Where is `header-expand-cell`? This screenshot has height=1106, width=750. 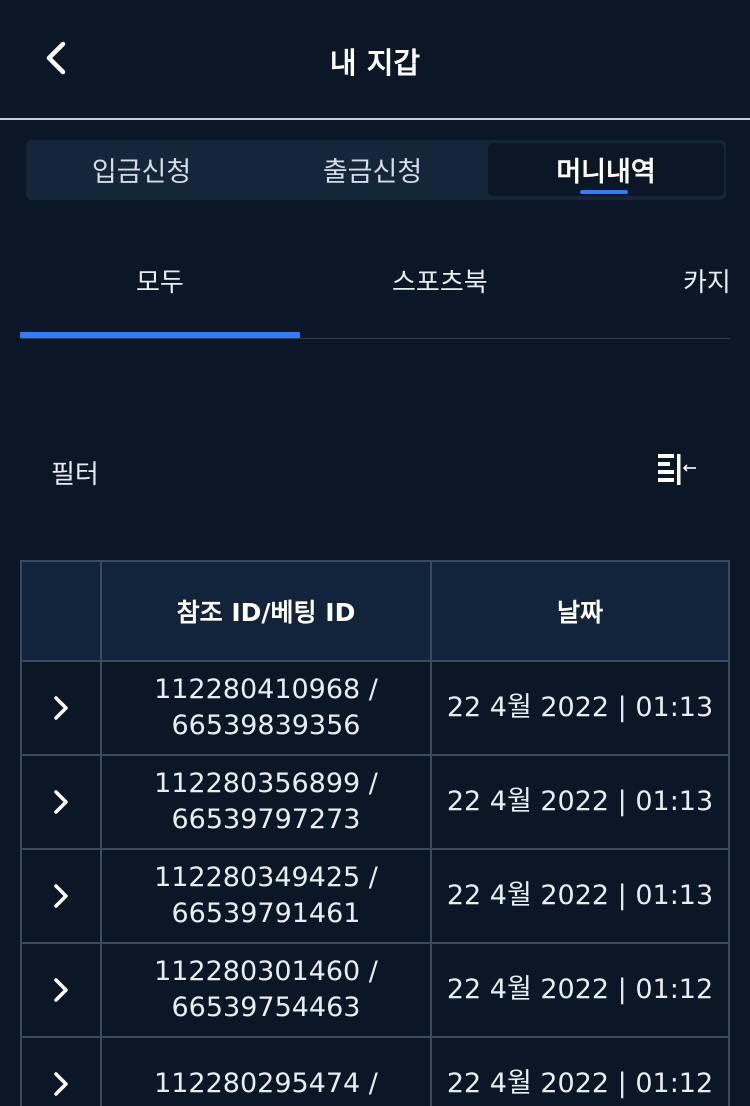 header-expand-cell is located at coordinates (60, 611).